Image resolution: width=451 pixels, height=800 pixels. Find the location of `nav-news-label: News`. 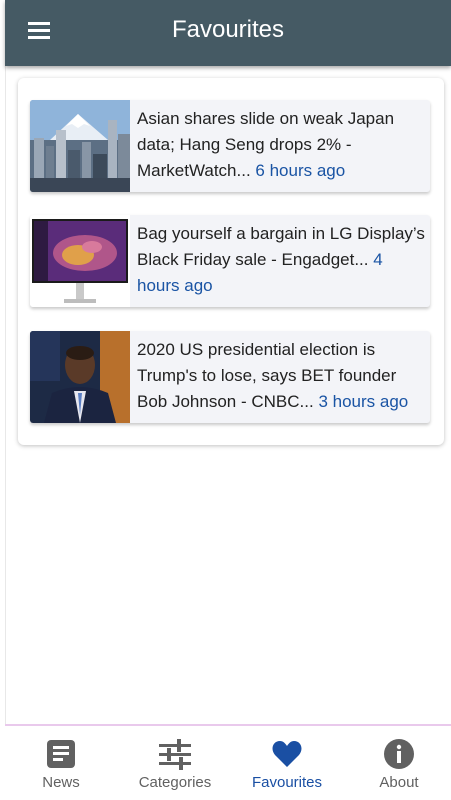

nav-news-label: News is located at coordinates (61, 782).